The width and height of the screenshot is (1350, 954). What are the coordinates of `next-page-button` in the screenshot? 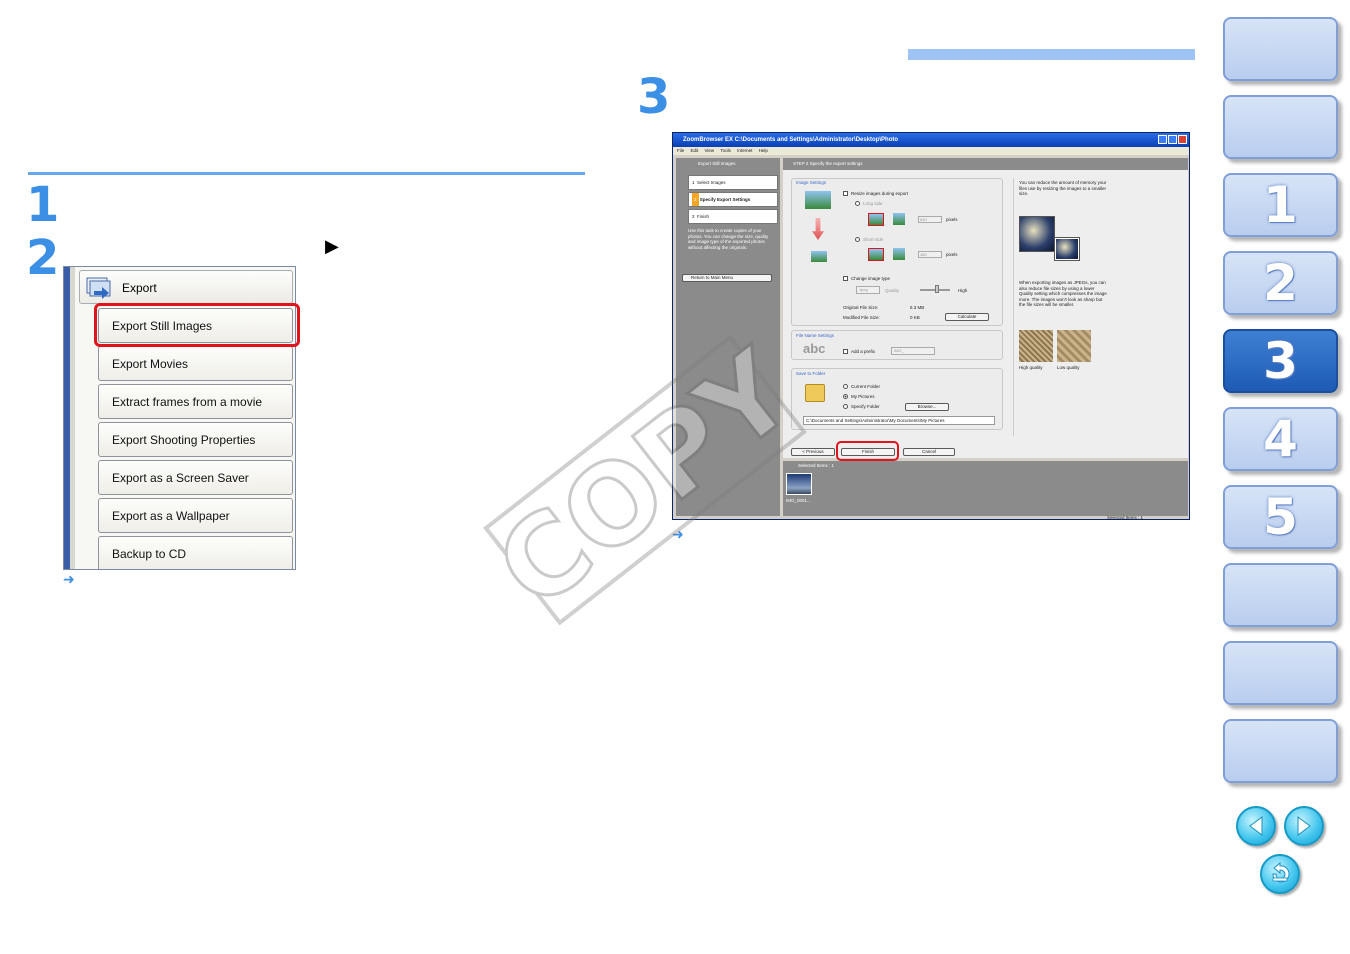 It's located at (1304, 826).